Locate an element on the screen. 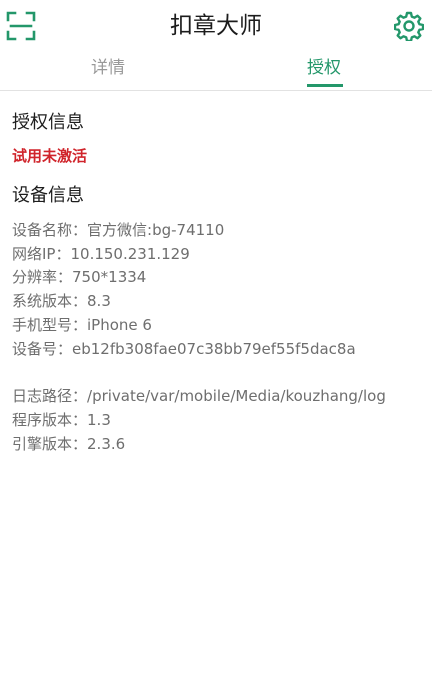  info-value: 10.150.231.129 is located at coordinates (130, 254).